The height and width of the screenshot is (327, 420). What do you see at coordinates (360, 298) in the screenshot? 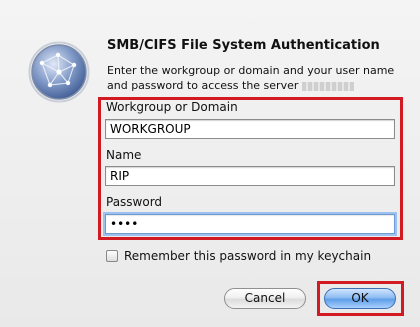
I see `ok-button: OK` at bounding box center [360, 298].